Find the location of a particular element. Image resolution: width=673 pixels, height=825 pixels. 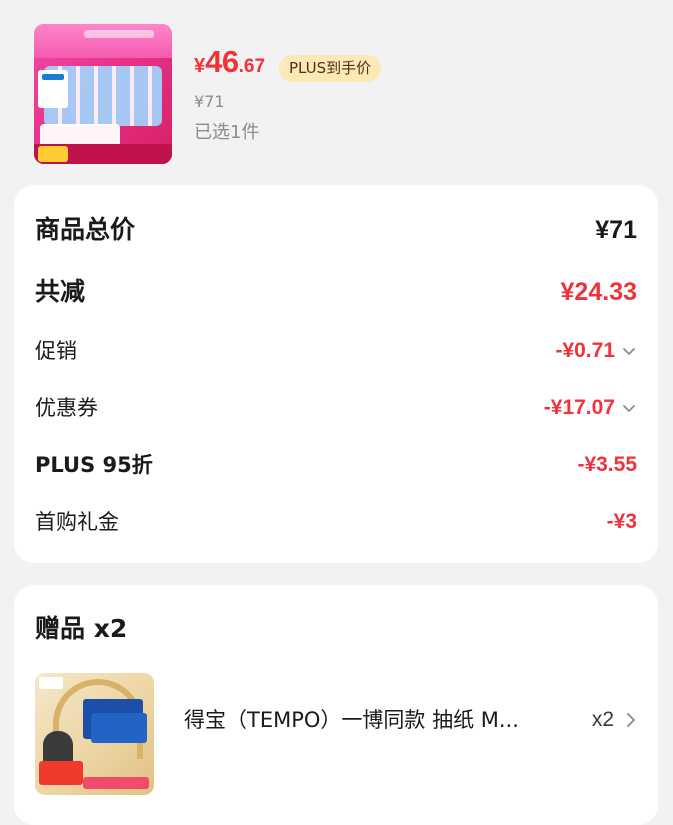

total-price-row: 商品总价 ¥71 is located at coordinates (336, 230).